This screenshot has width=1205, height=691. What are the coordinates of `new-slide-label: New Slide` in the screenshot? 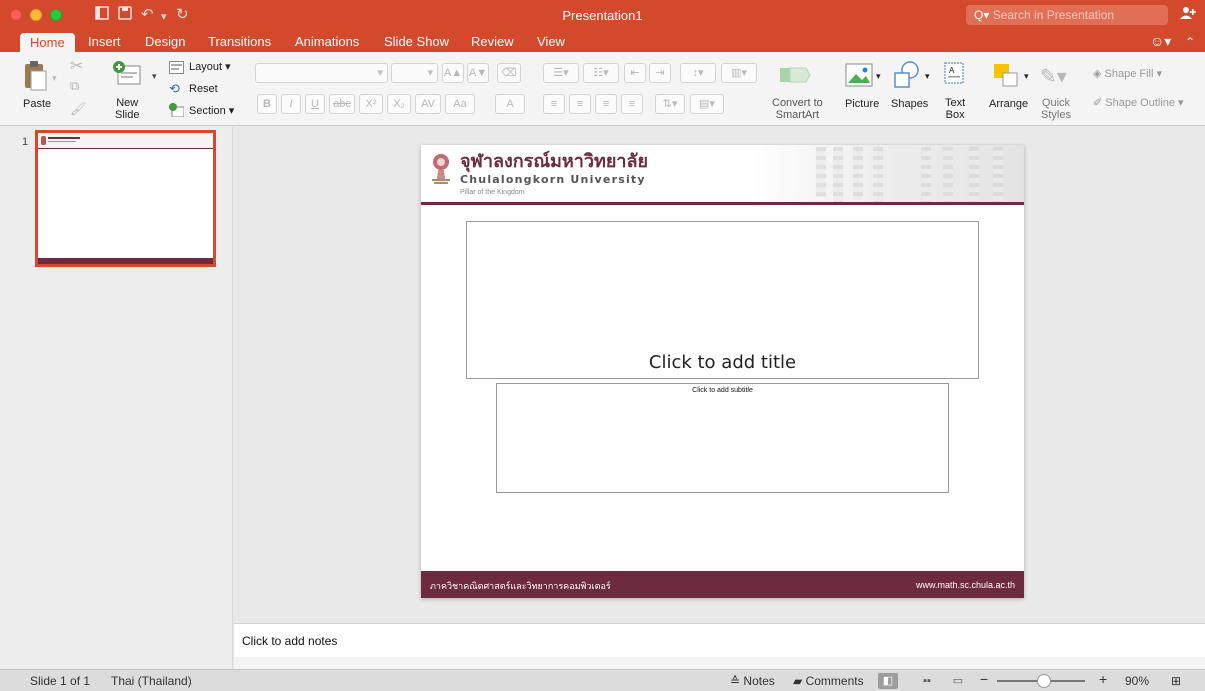 It's located at (127, 109).